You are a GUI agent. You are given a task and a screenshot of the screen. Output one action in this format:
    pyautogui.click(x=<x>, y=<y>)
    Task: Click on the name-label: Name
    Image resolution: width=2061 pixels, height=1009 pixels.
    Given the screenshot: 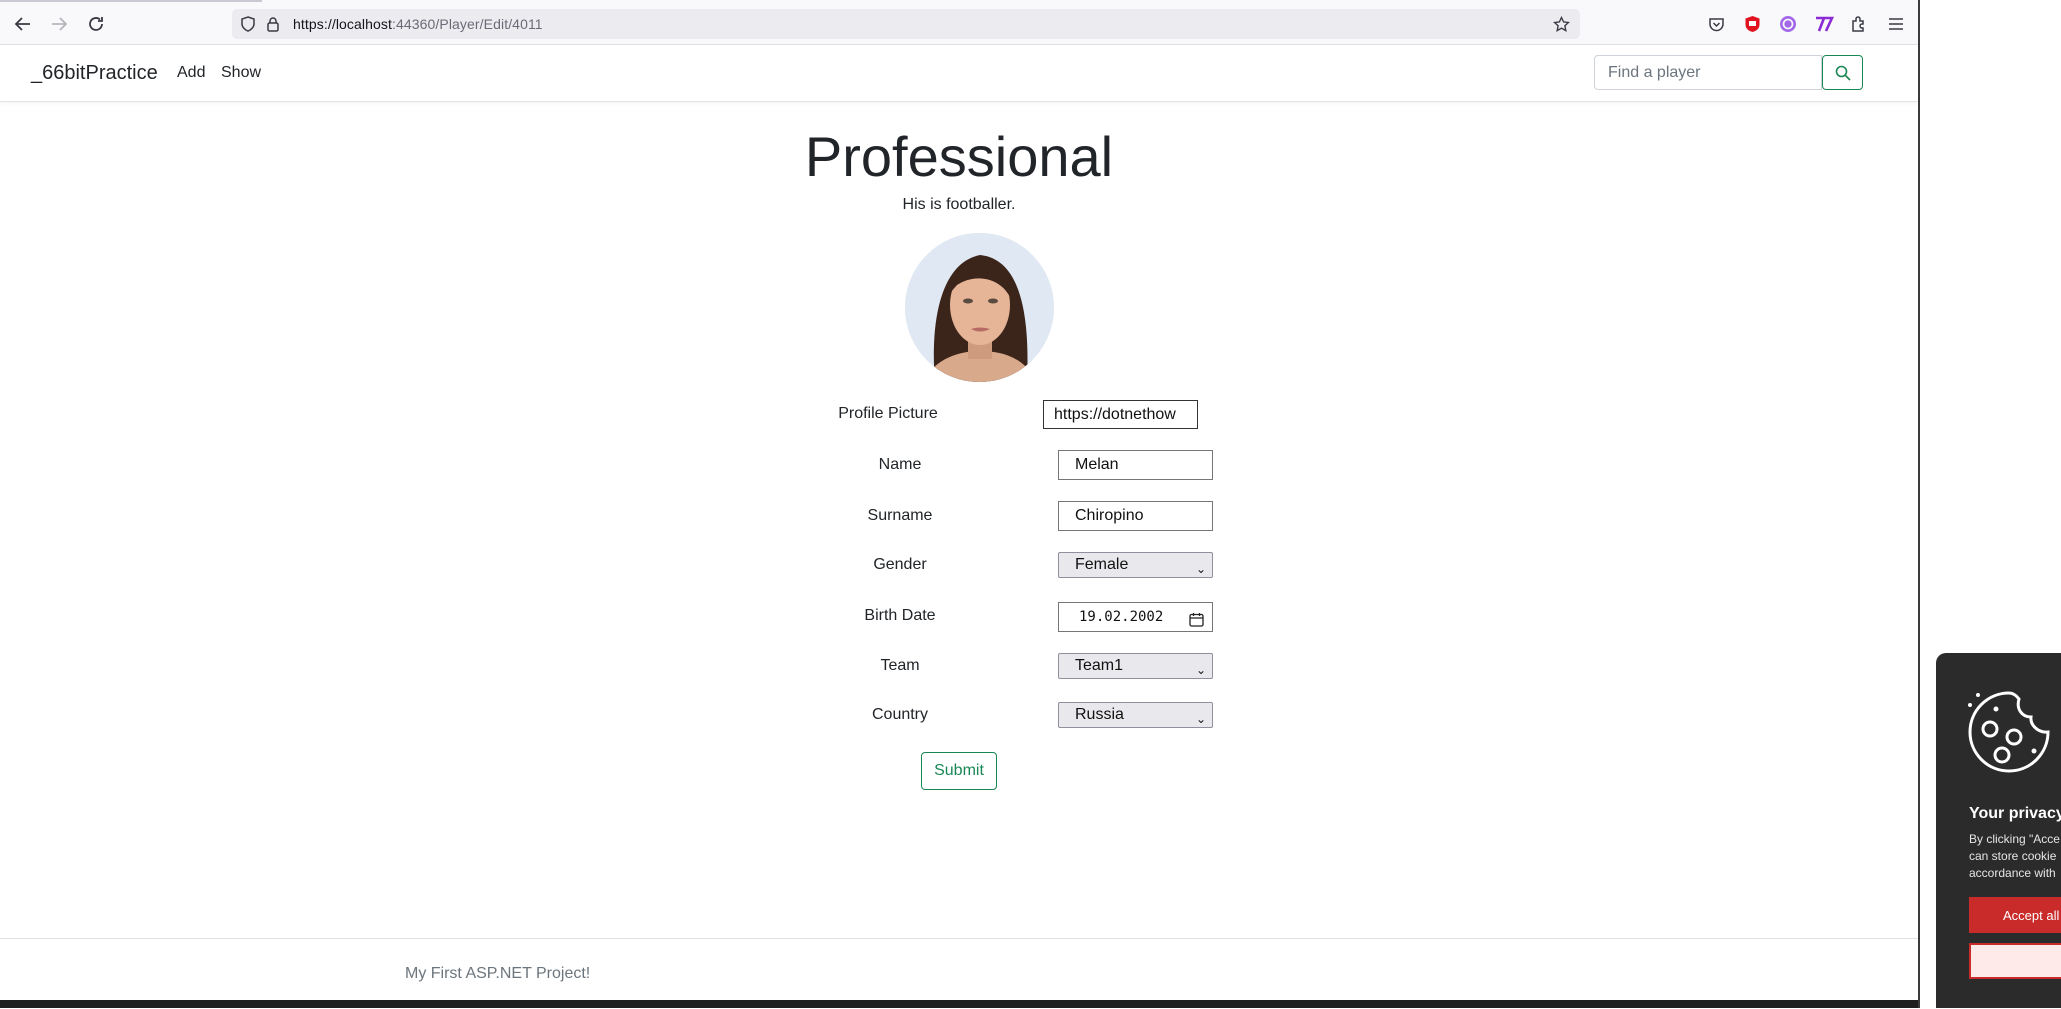 What is the action you would take?
    pyautogui.click(x=900, y=464)
    